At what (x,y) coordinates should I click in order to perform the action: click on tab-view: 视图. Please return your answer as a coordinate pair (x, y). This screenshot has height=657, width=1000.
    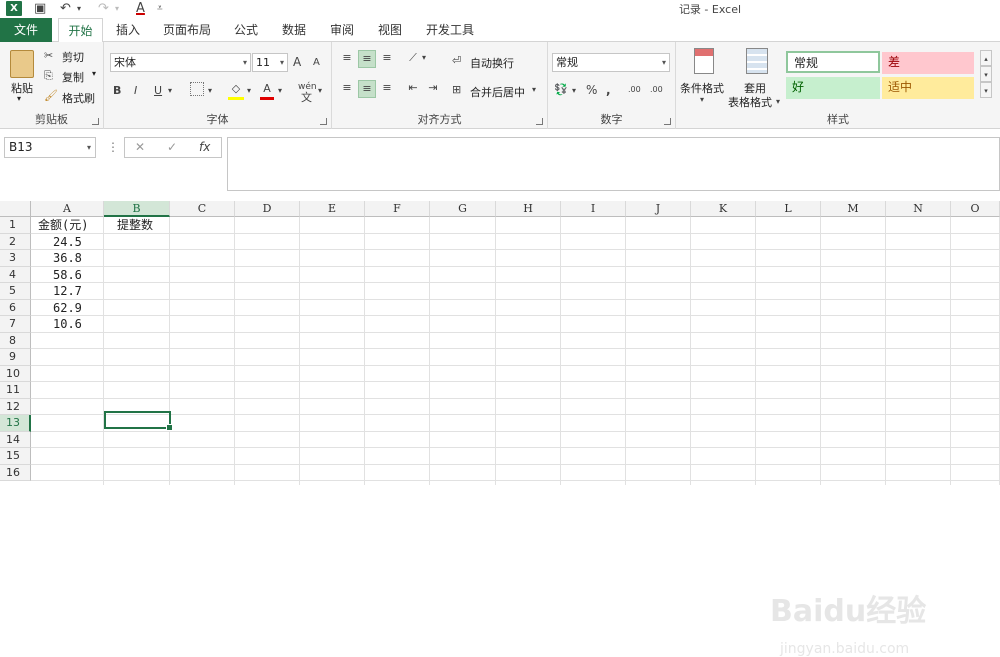
    Looking at the image, I should click on (390, 30).